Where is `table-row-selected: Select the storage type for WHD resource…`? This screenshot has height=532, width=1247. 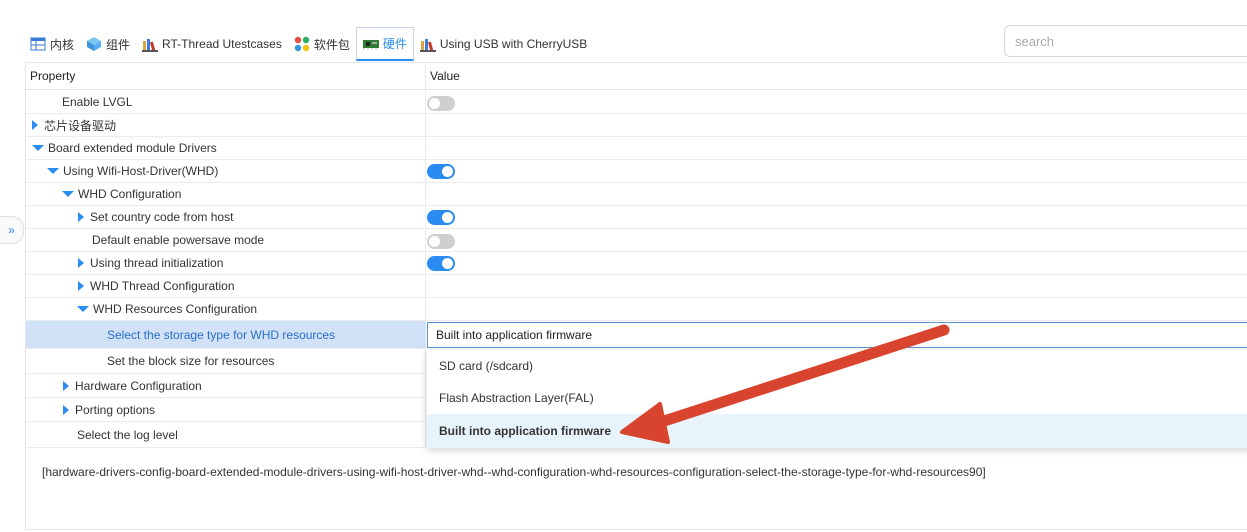
table-row-selected: Select the storage type for WHD resource… is located at coordinates (226, 335).